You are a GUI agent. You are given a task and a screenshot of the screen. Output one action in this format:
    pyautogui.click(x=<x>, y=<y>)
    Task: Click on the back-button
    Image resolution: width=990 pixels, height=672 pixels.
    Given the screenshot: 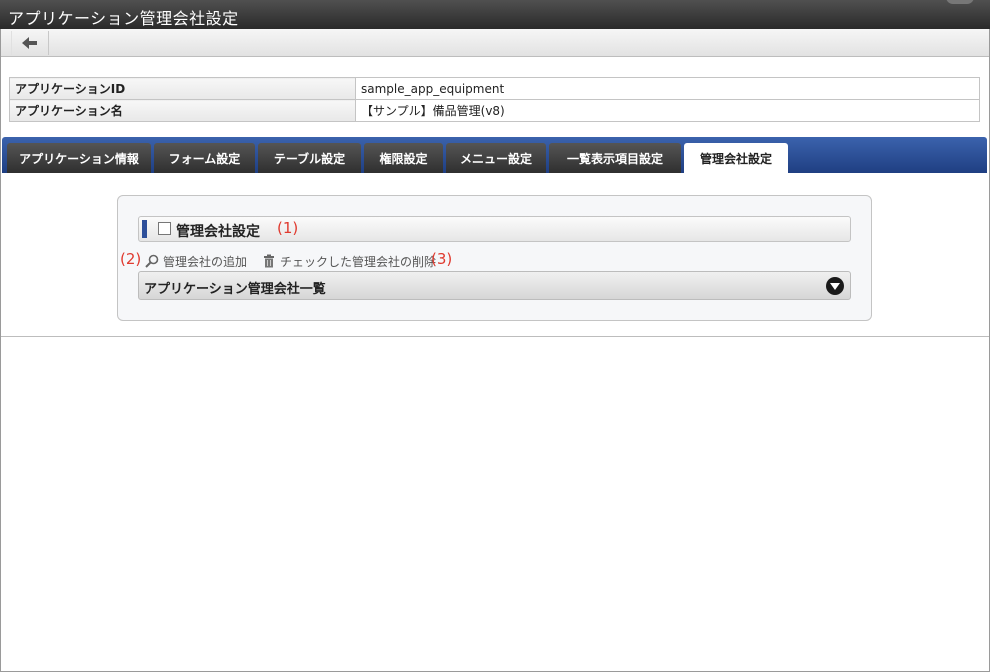 What is the action you would take?
    pyautogui.click(x=30, y=43)
    